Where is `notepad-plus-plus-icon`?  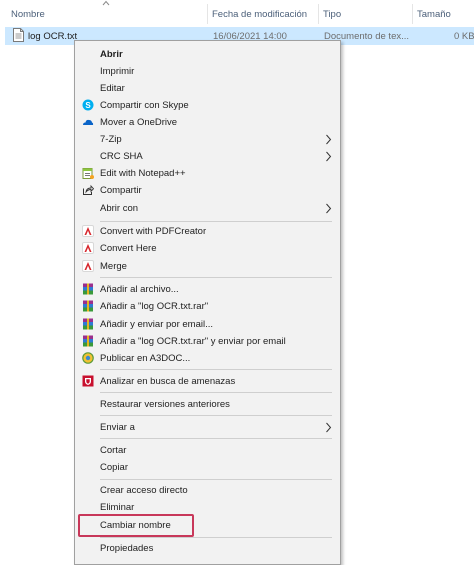 notepad-plus-plus-icon is located at coordinates (88, 173).